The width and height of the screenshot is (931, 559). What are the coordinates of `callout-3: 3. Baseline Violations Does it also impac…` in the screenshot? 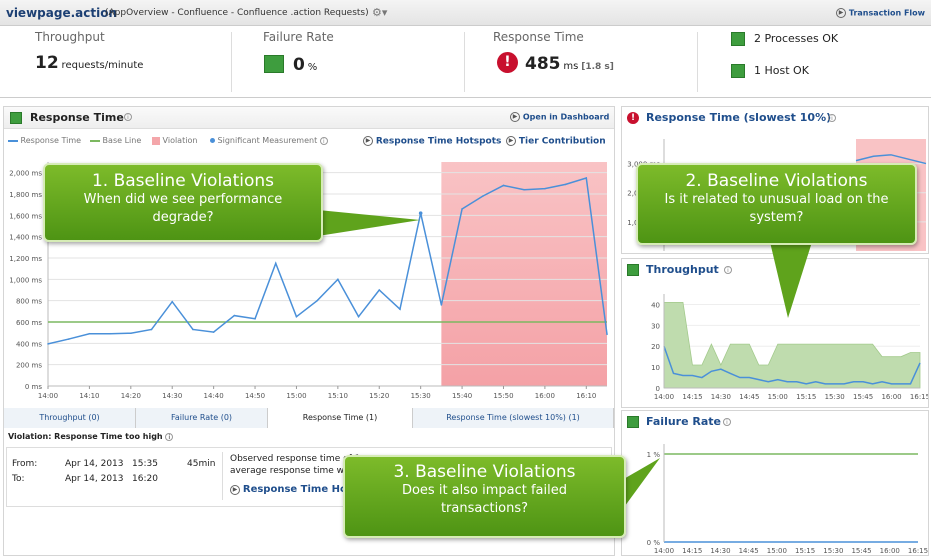 It's located at (484, 496).